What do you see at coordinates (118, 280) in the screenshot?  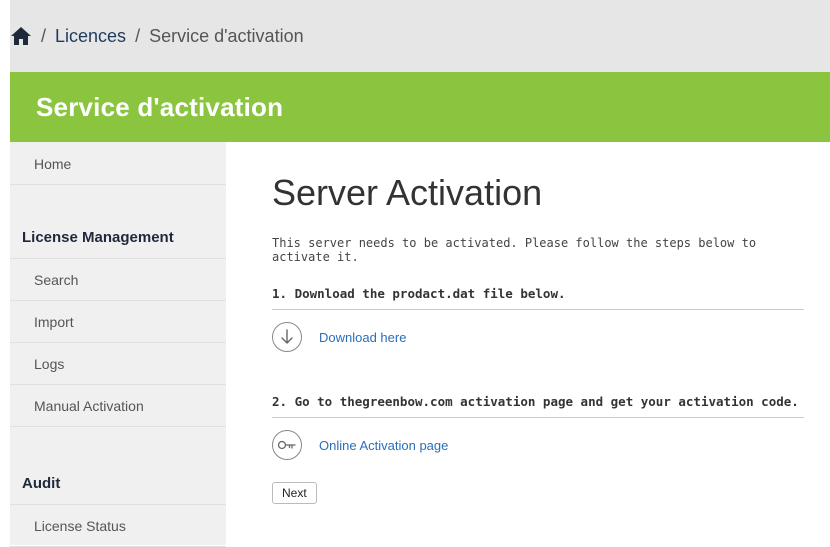 I see `sidebar-item-search: Search` at bounding box center [118, 280].